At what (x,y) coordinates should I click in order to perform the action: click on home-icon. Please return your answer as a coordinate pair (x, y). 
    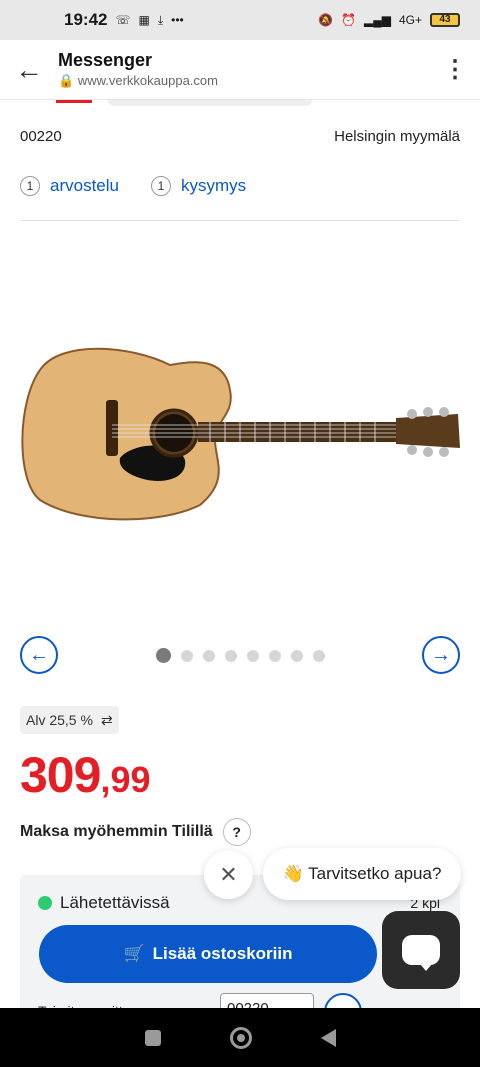
    Looking at the image, I should click on (240, 1037).